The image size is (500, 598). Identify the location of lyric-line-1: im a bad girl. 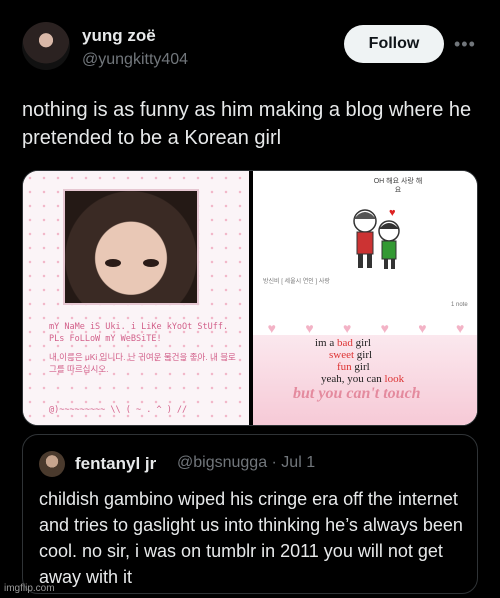
(343, 343).